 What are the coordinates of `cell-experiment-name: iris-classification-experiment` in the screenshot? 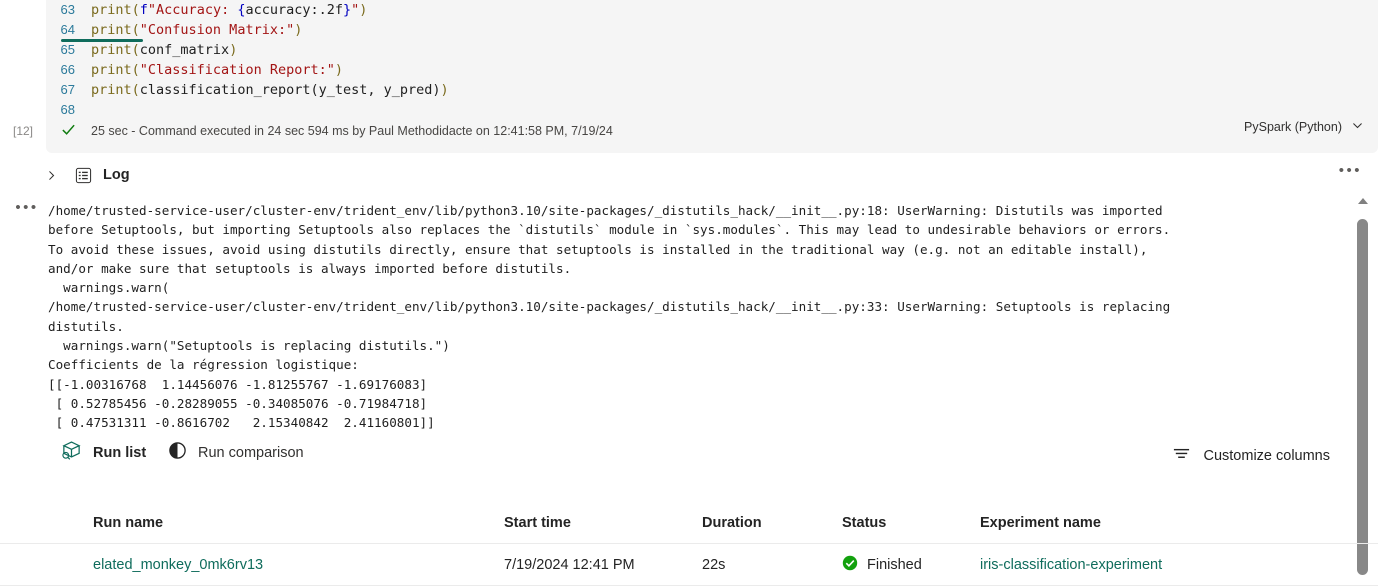 It's located at (1145, 565).